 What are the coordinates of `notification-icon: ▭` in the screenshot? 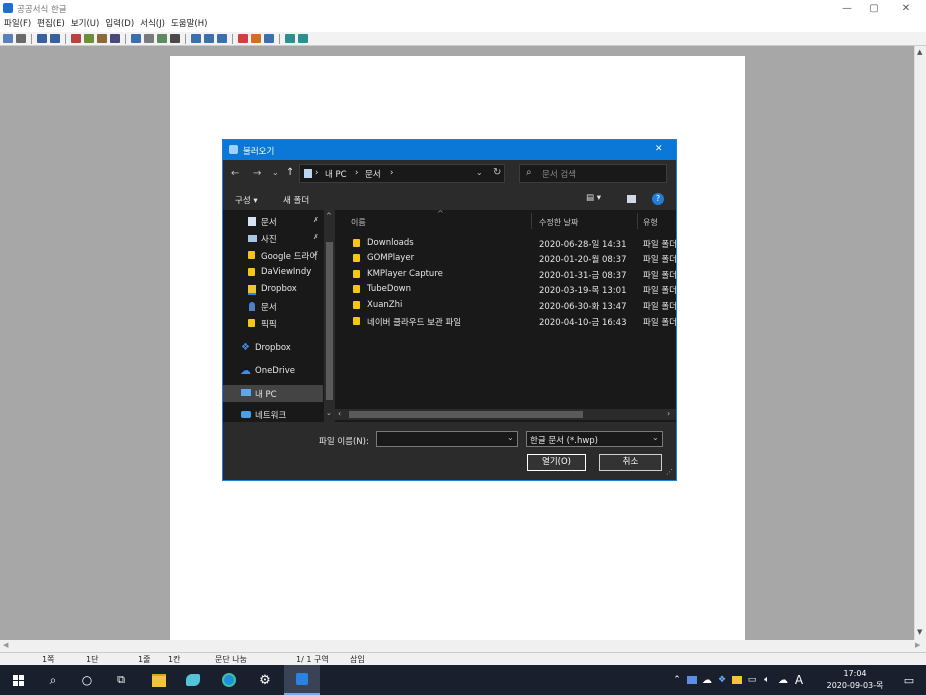 It's located at (909, 680).